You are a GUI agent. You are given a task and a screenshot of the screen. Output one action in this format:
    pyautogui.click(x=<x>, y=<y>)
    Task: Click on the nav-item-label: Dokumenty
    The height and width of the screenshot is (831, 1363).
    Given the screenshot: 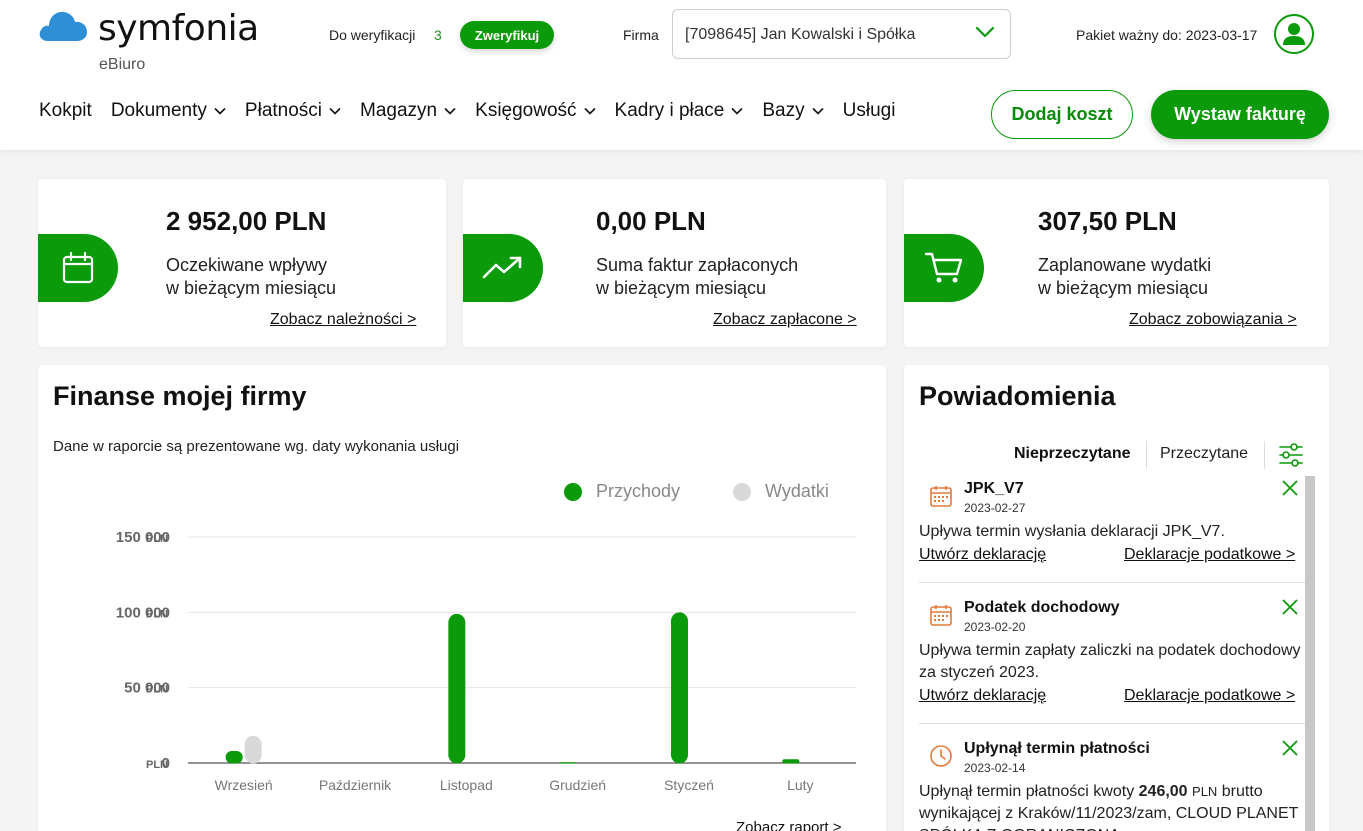 What is the action you would take?
    pyautogui.click(x=158, y=110)
    